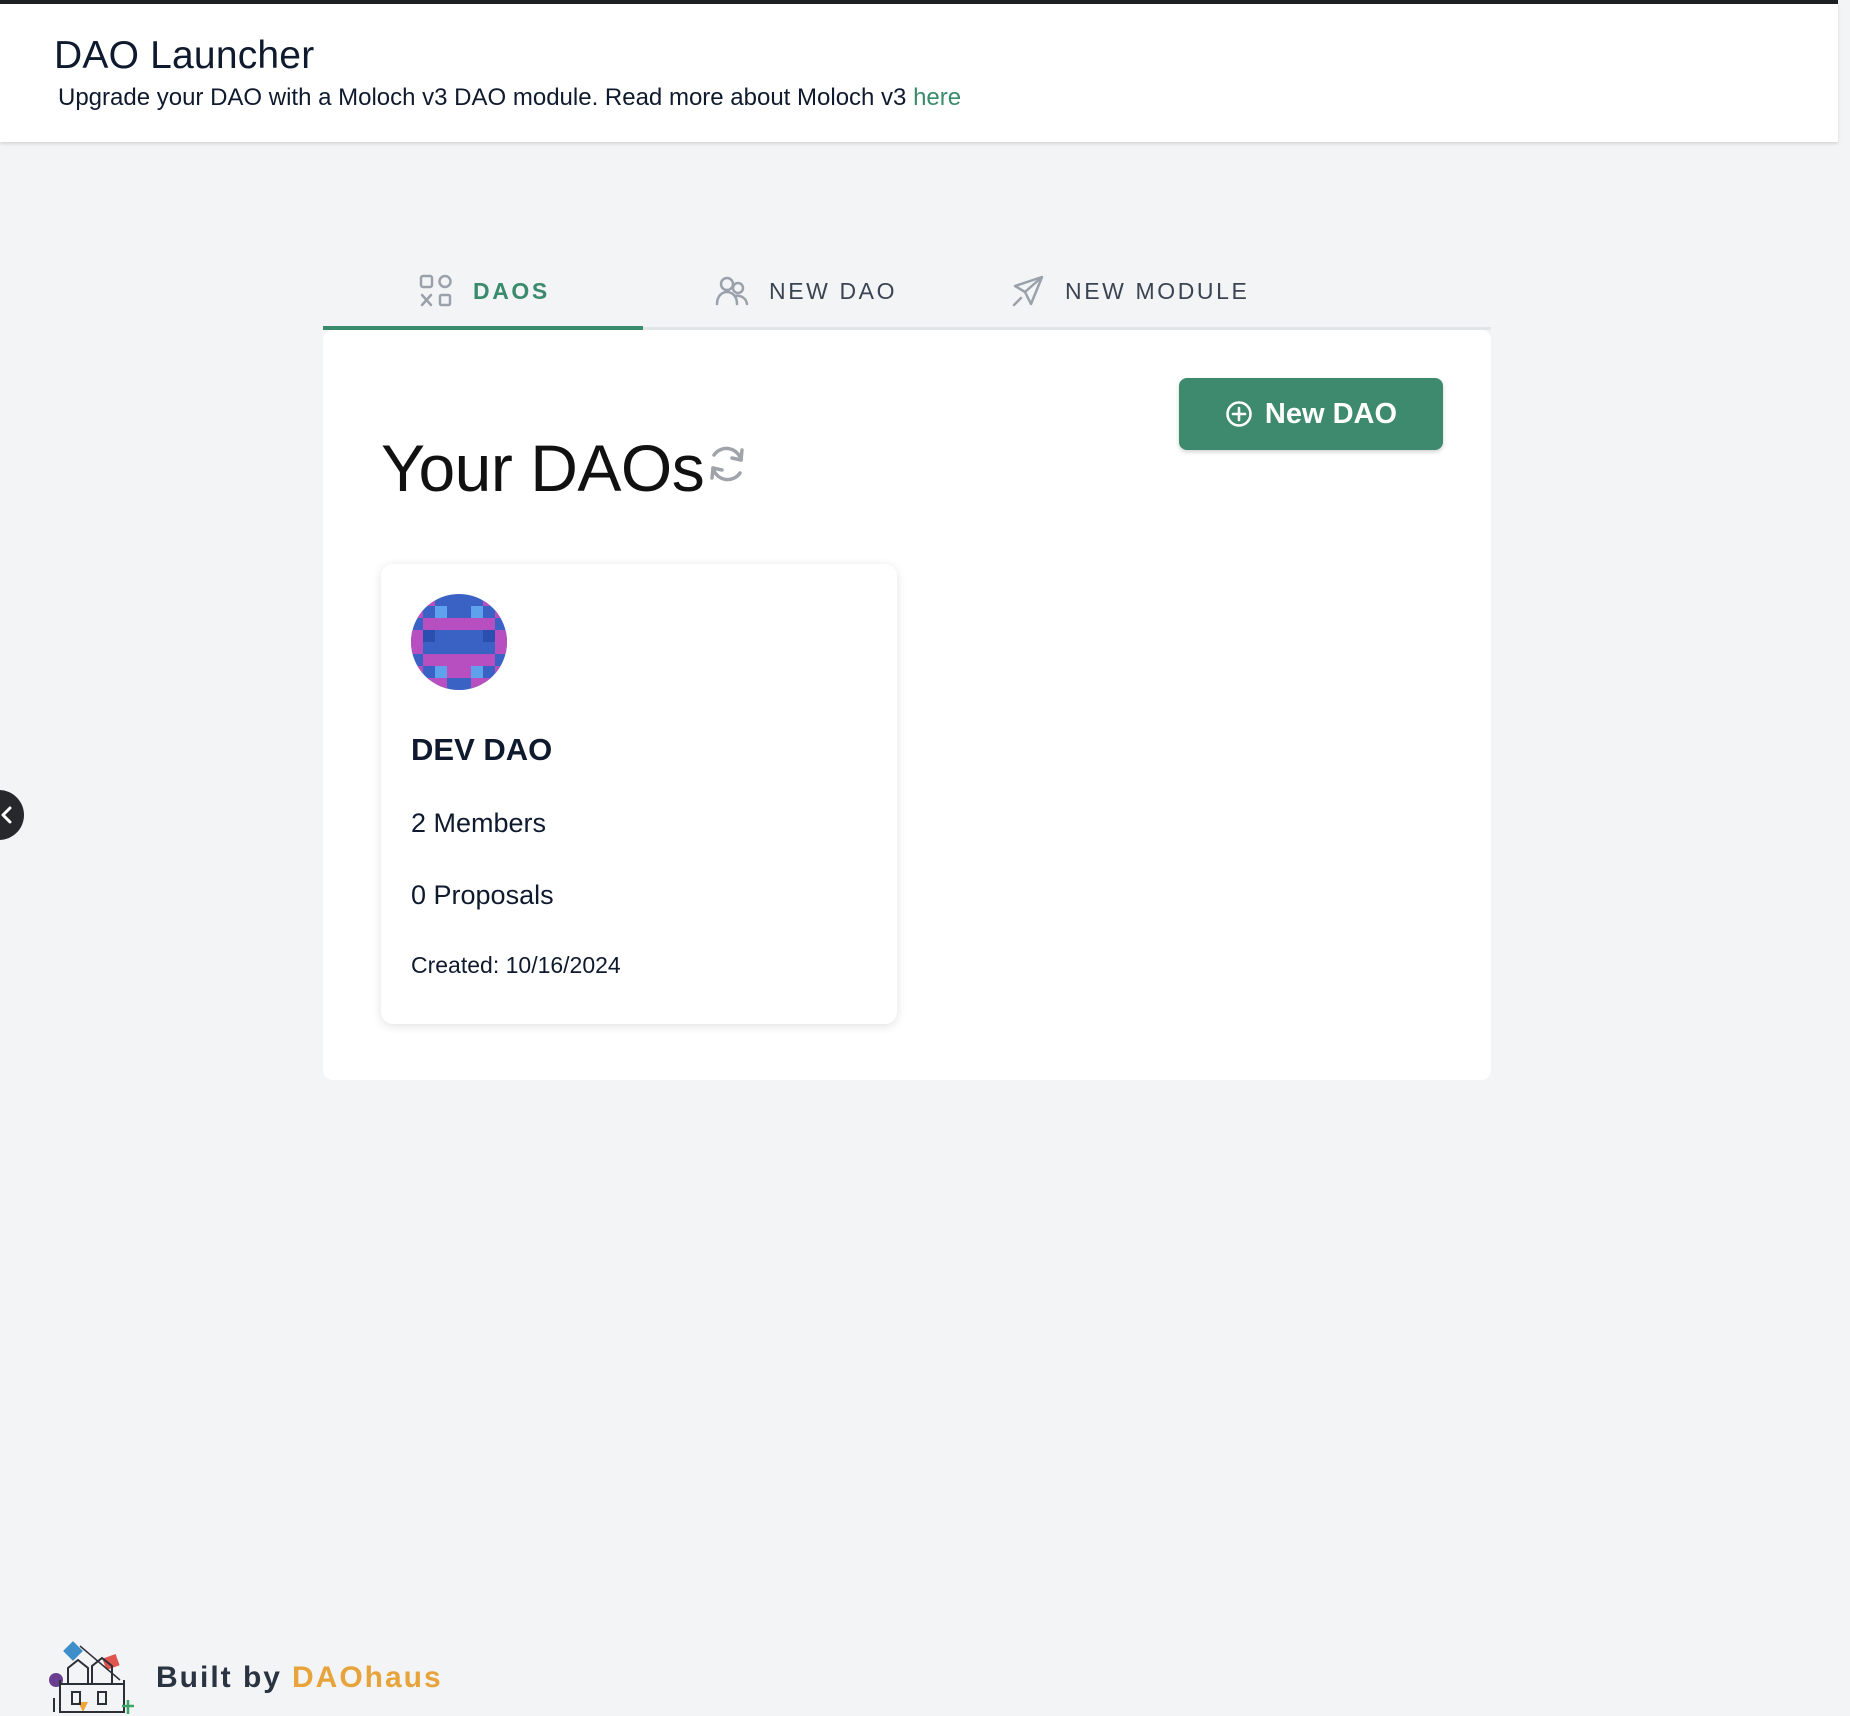 This screenshot has width=1850, height=1716. What do you see at coordinates (1239, 414) in the screenshot?
I see `plus-circle-icon` at bounding box center [1239, 414].